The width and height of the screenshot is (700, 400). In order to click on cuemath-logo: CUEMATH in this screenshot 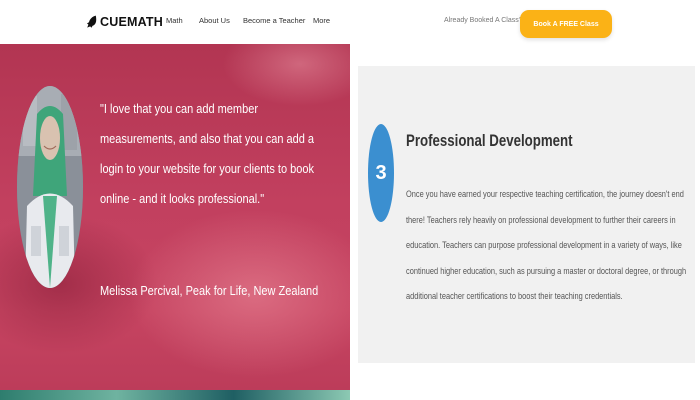, I will do `click(124, 22)`.